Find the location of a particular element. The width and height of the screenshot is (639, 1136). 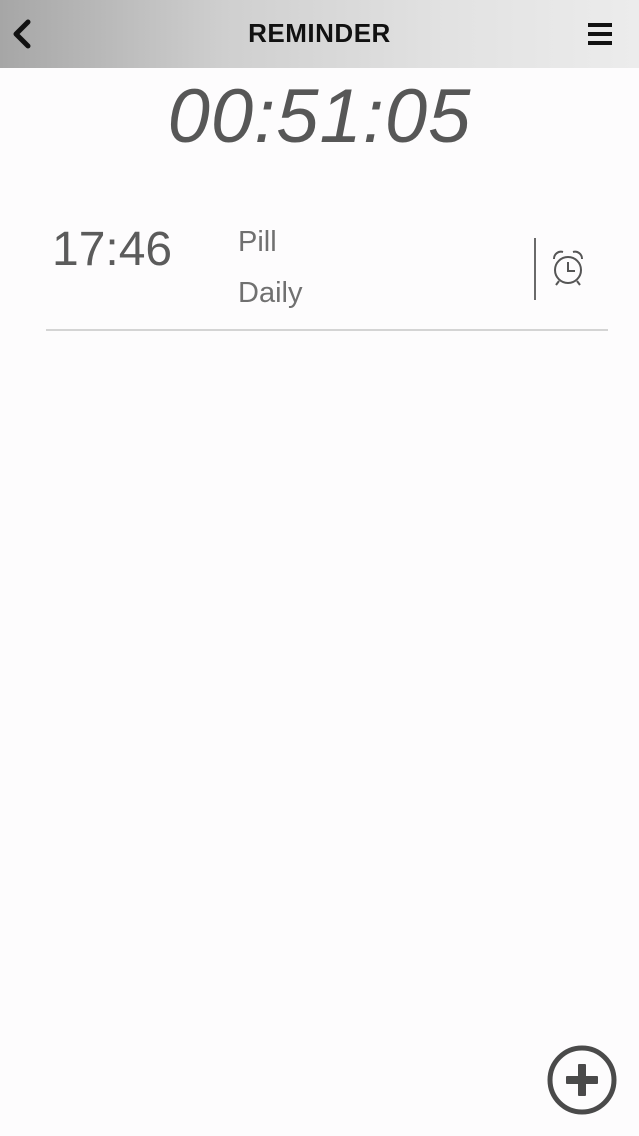

header-bar: REMINDER is located at coordinates (319, 34).